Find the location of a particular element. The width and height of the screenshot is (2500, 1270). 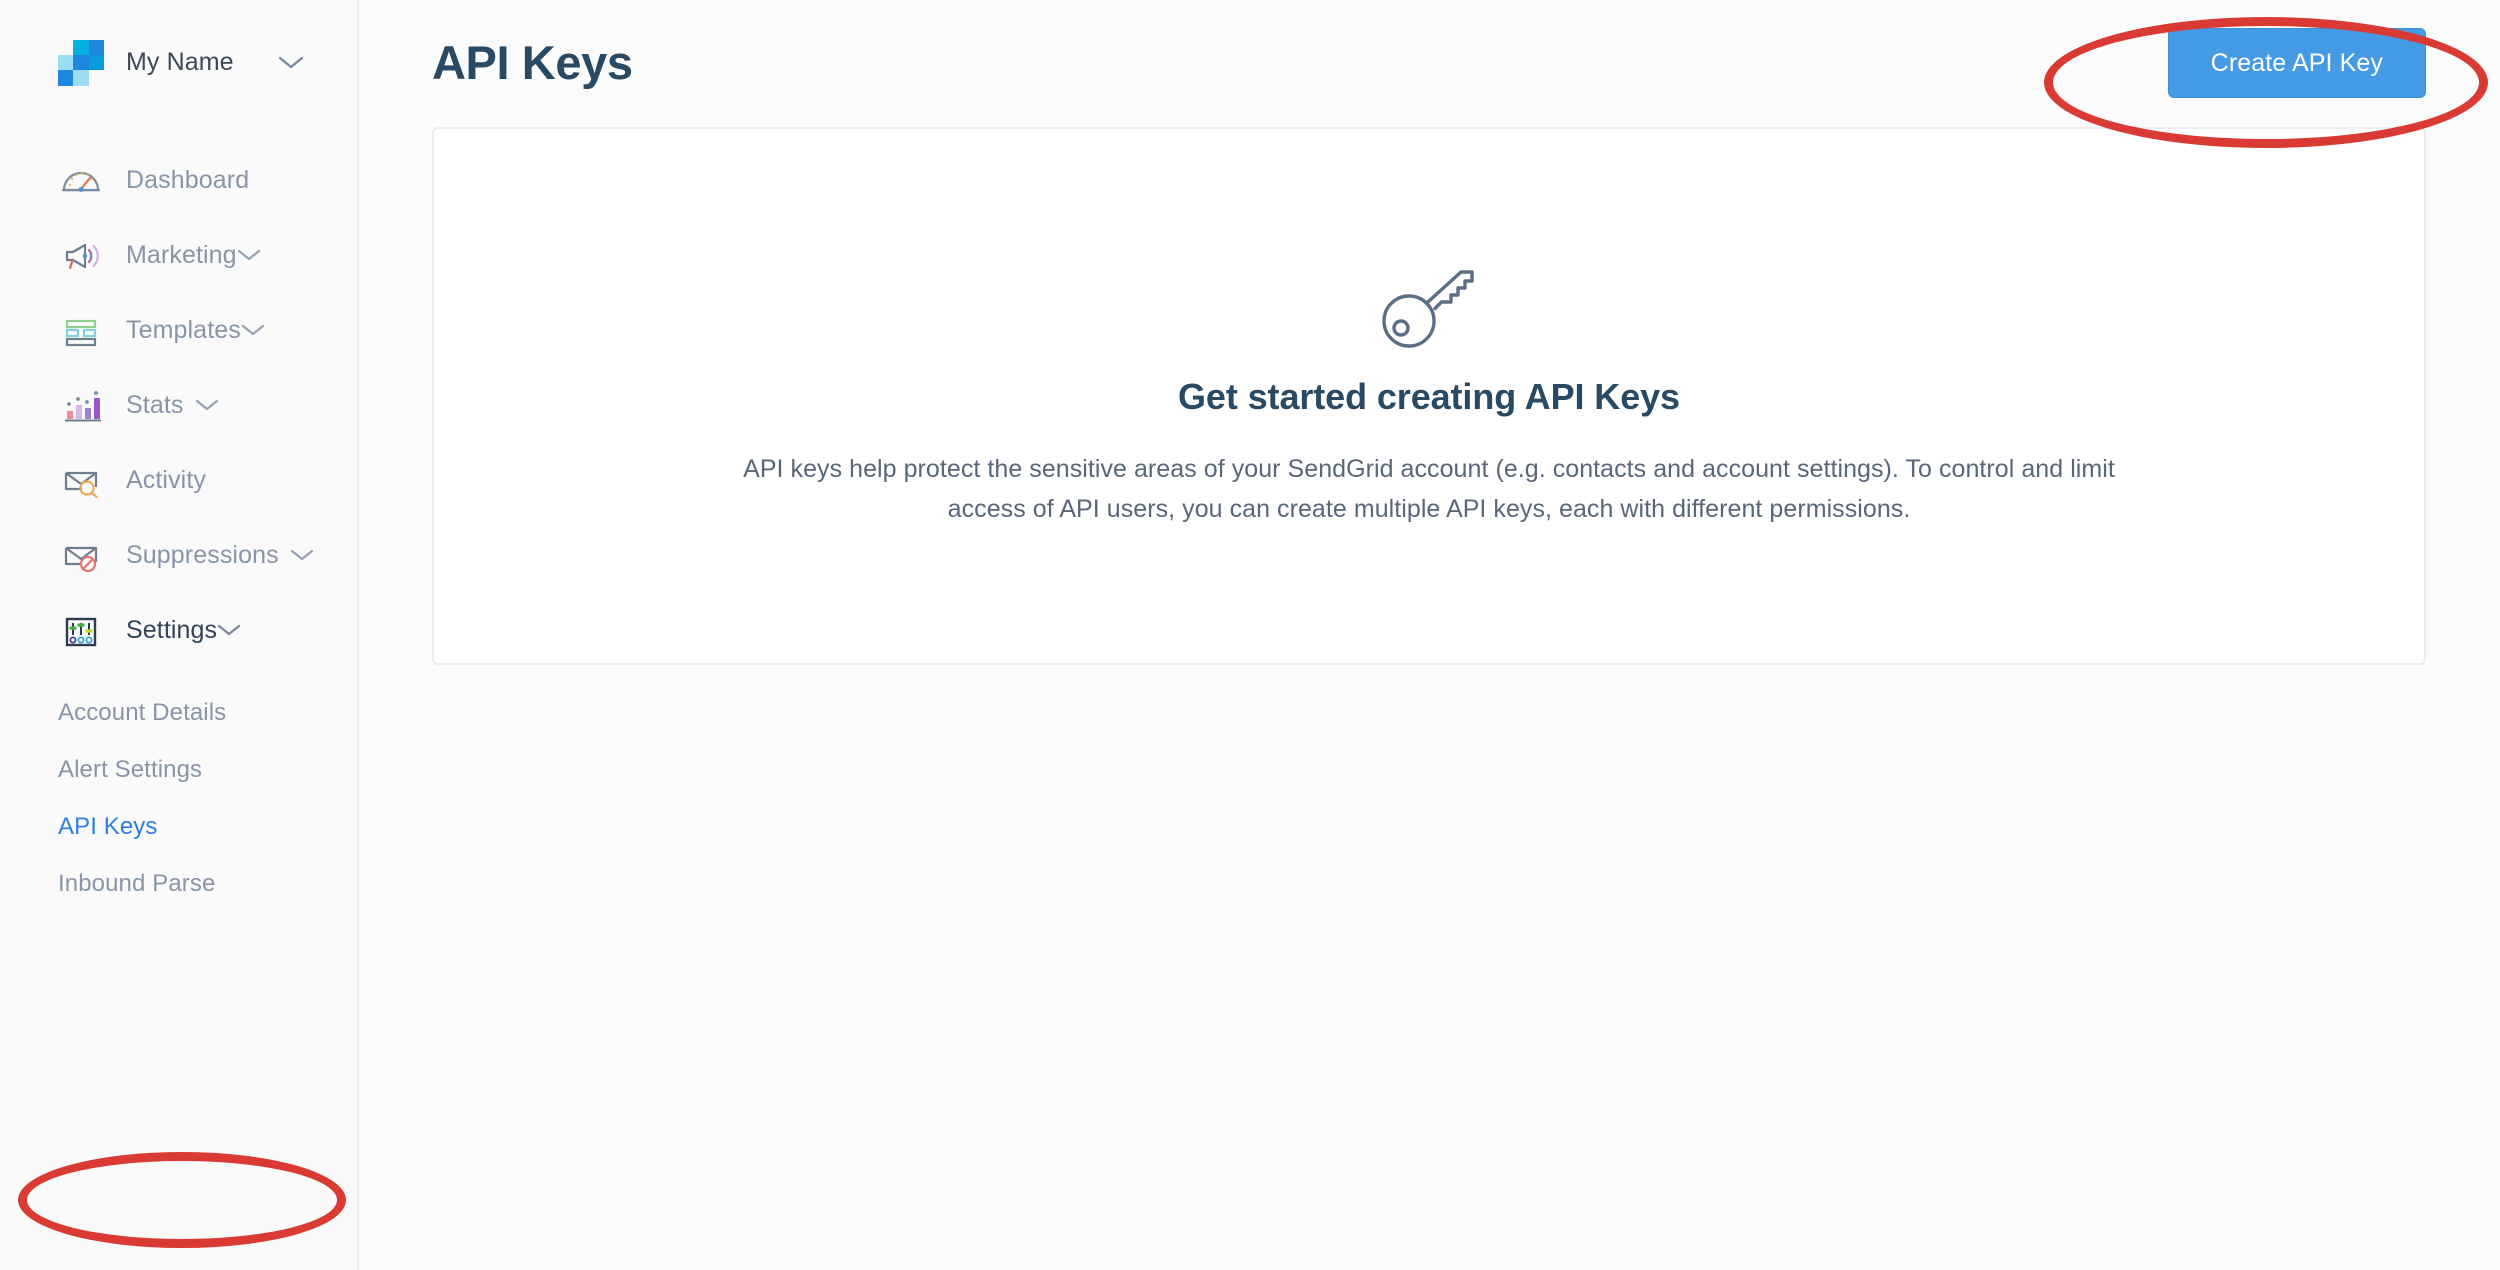

sidebar-item-templates: Templates is located at coordinates (178, 330).